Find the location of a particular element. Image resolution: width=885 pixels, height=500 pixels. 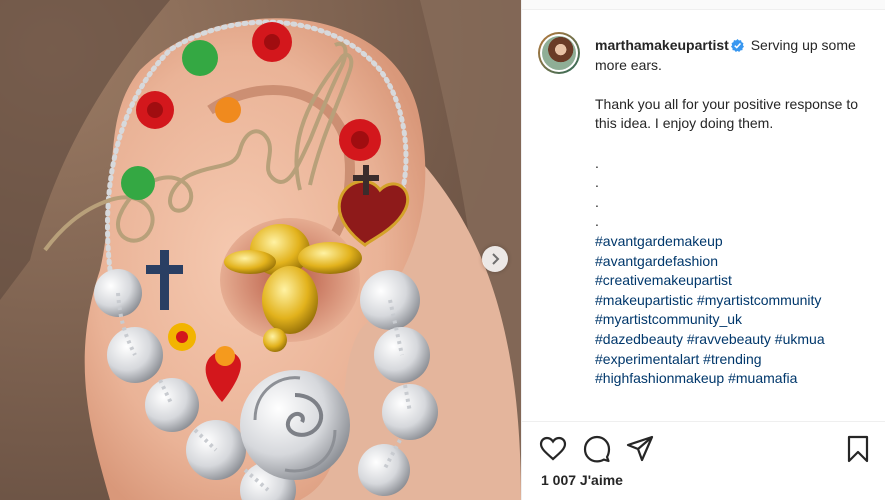

hashtag-line: #dazedbeauty #ravvebeauty #ukmua is located at coordinates (730, 340).